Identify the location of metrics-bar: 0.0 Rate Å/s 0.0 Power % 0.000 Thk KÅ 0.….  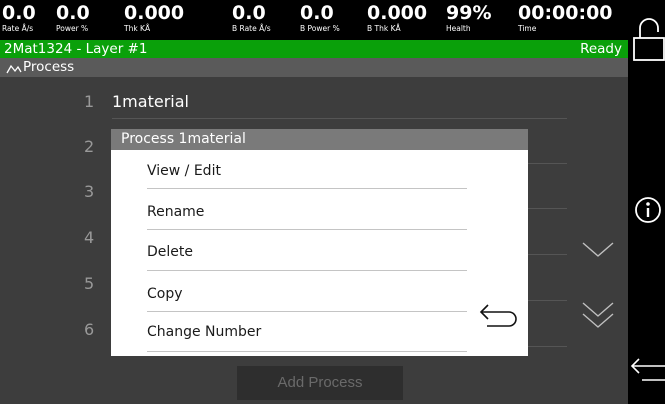
(314, 20).